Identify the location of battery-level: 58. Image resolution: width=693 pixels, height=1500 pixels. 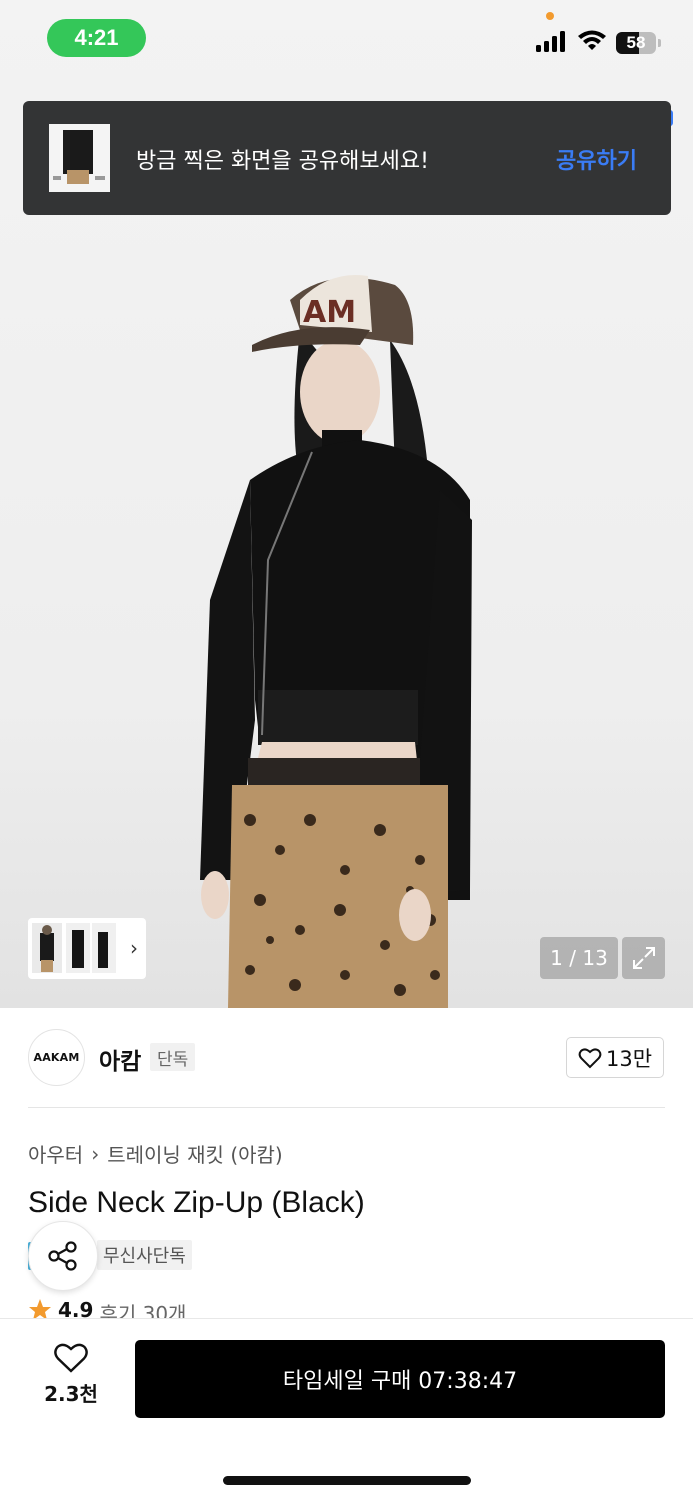
(636, 42).